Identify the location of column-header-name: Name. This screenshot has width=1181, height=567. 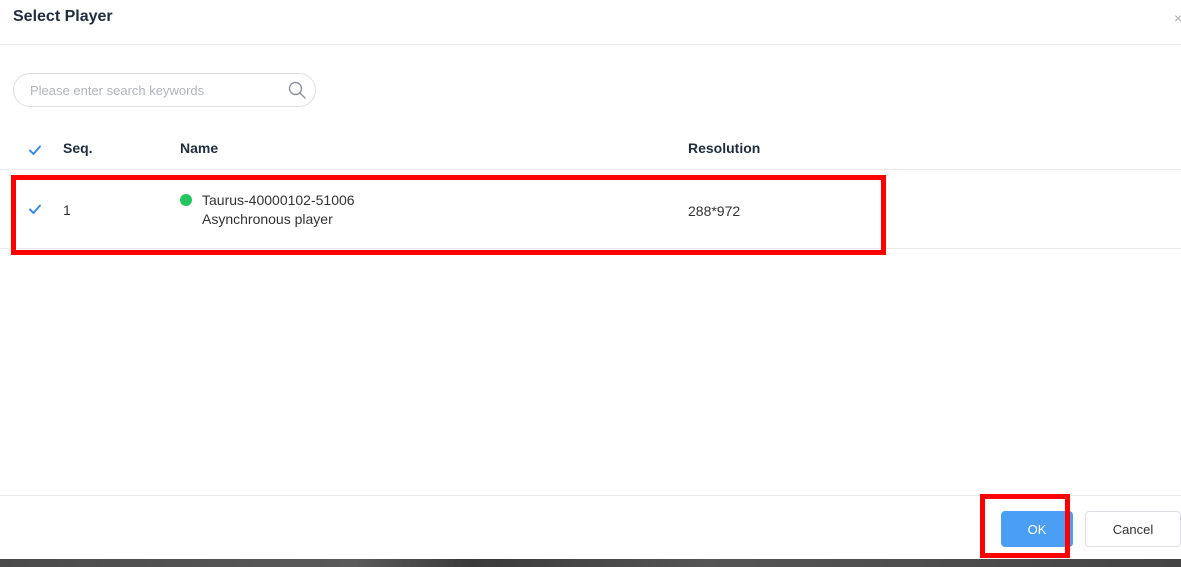
(199, 148).